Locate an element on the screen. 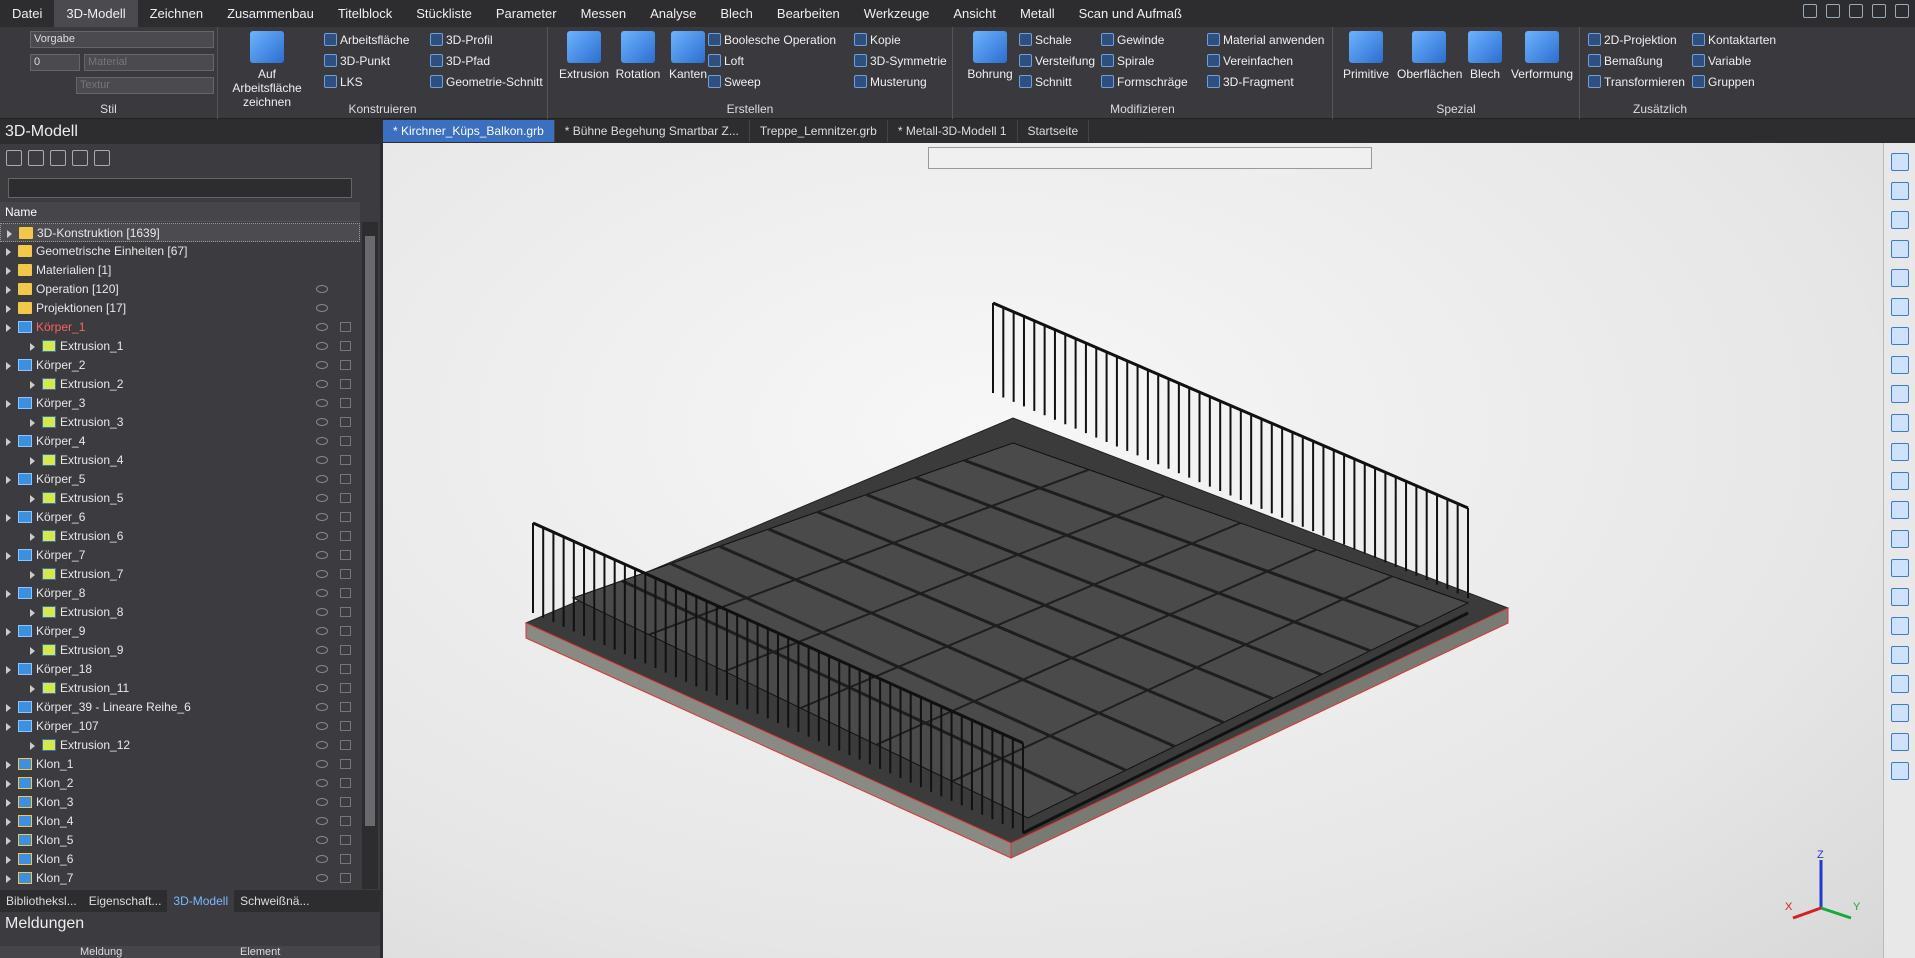 The width and height of the screenshot is (1915, 958). boolean-button: Boolesche Operation is located at coordinates (772, 39).